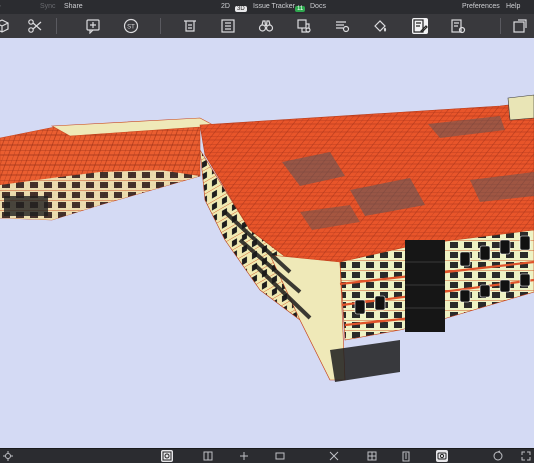 This screenshot has height=463, width=534. Describe the element at coordinates (442, 456) in the screenshot. I see `camera-view-icon` at that location.